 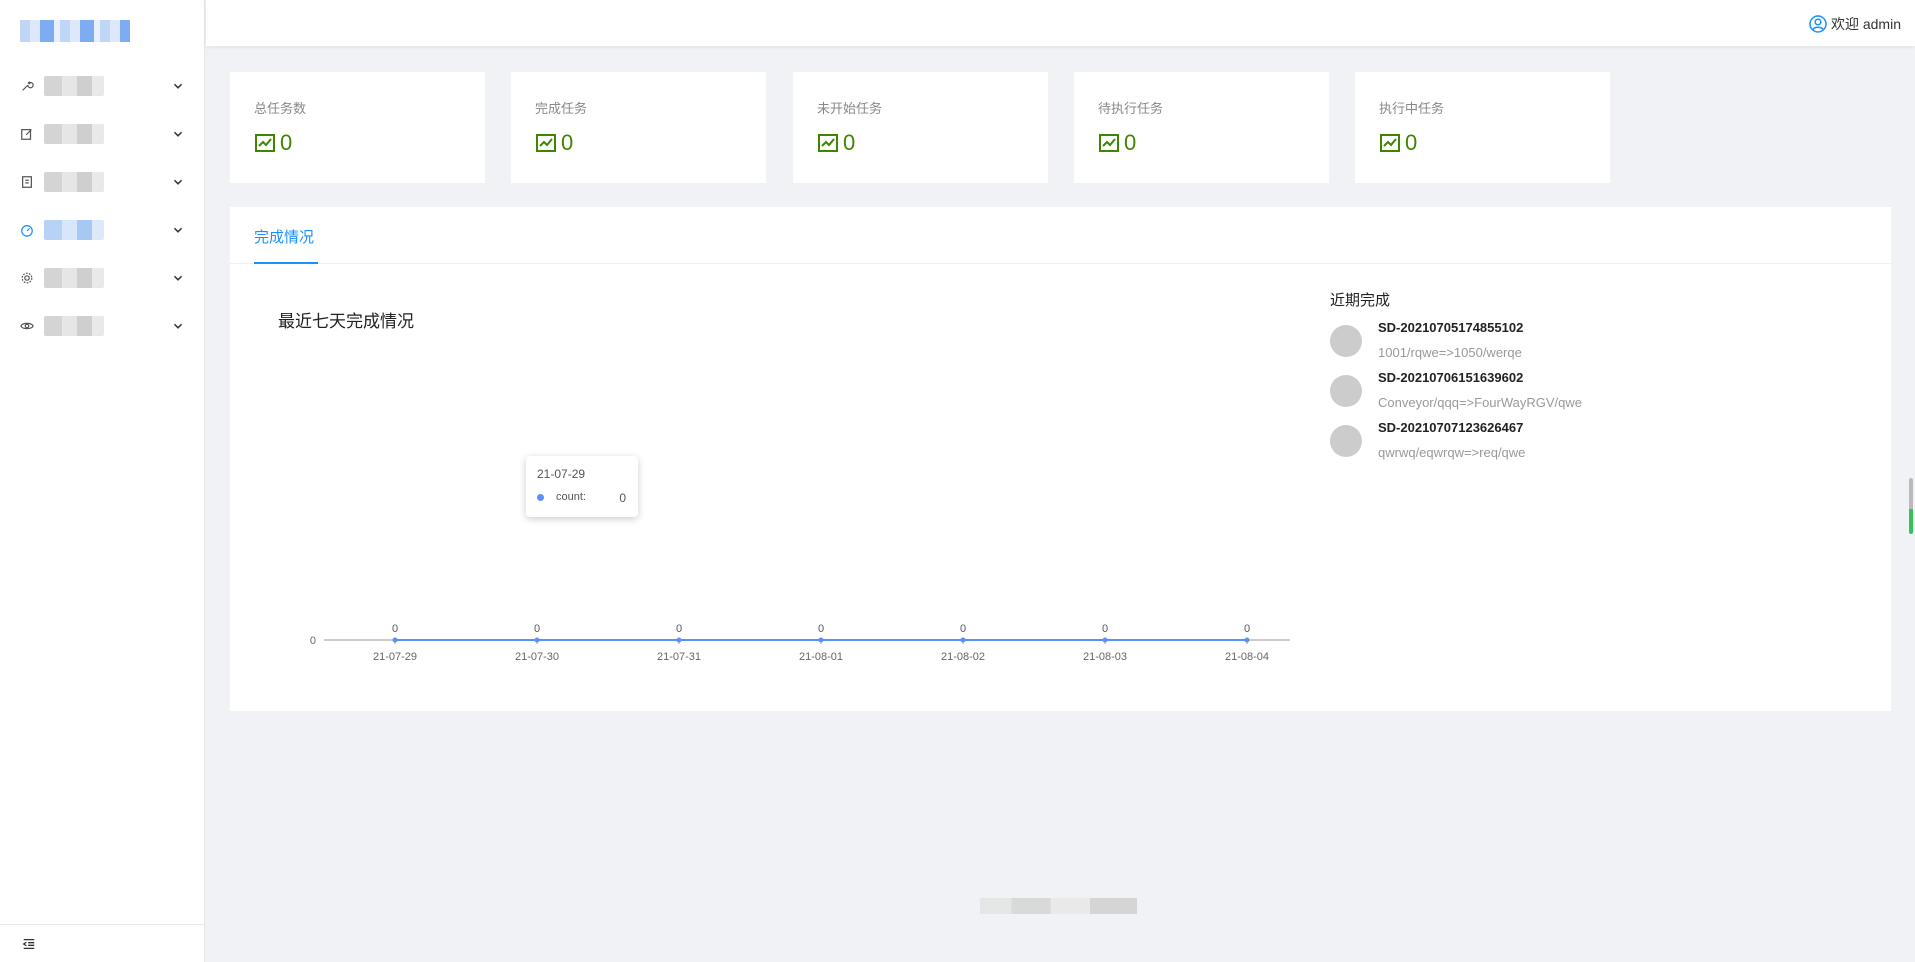 What do you see at coordinates (582, 486) in the screenshot?
I see `chart-tooltip: 21-07-29 count: 0` at bounding box center [582, 486].